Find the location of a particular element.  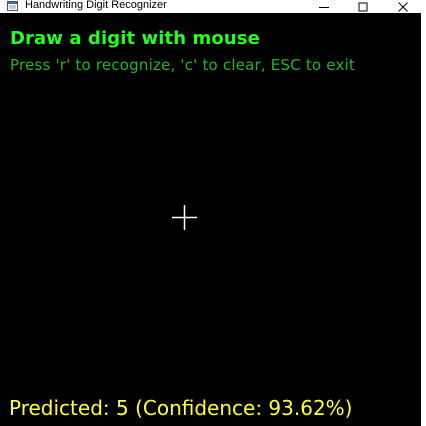

canvas-heading: Draw a digit with mouse is located at coordinates (135, 38).